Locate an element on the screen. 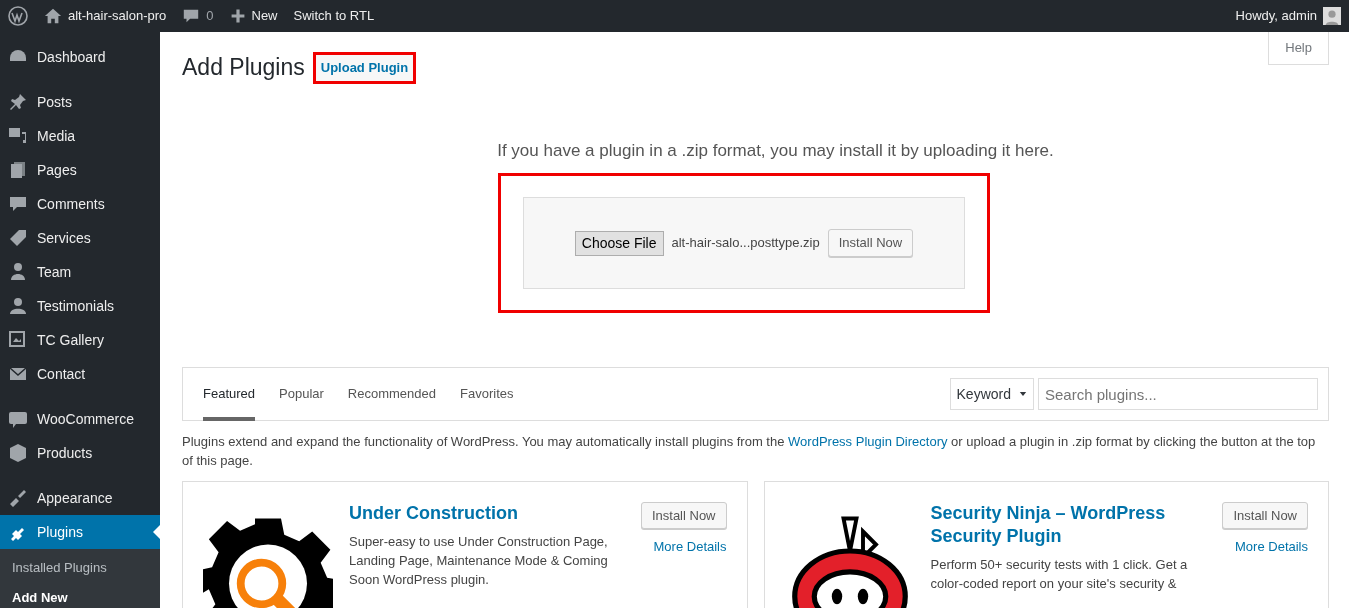 The height and width of the screenshot is (608, 1349). sidebar-item: Testimonials is located at coordinates (80, 306).